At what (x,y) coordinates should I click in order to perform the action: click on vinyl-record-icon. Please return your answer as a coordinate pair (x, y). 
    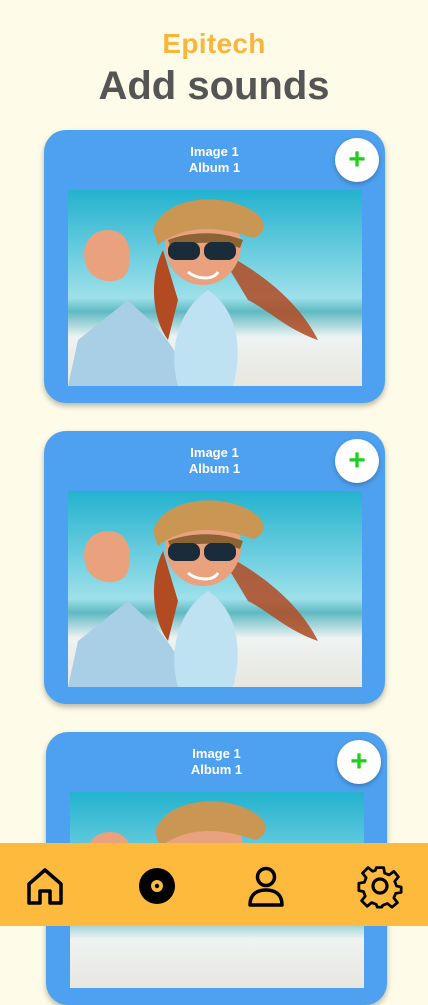
    Looking at the image, I should click on (157, 886).